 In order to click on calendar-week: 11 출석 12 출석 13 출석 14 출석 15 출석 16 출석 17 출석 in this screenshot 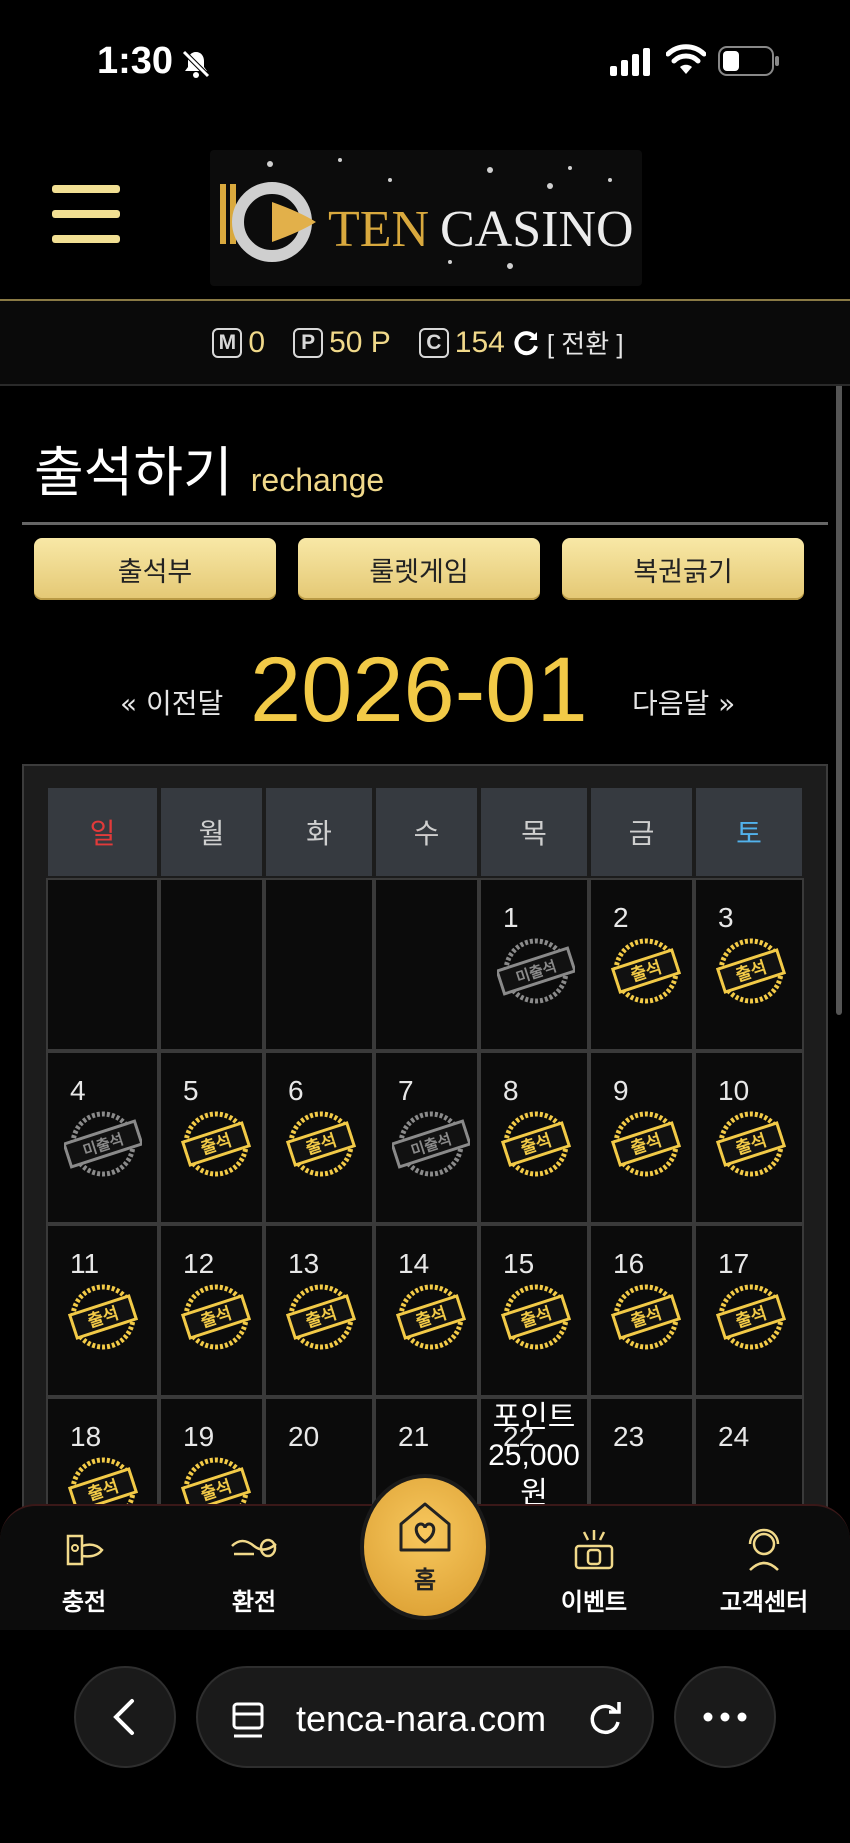, I will do `click(425, 1310)`.